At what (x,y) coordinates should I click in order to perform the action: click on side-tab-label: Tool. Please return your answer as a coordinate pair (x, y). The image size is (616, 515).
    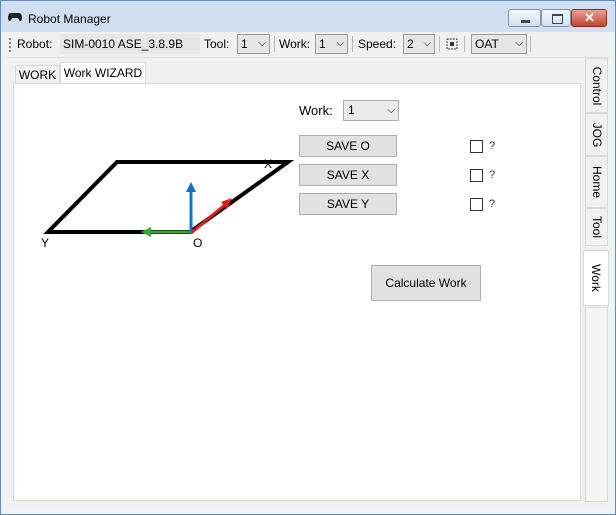
    Looking at the image, I should click on (596, 227).